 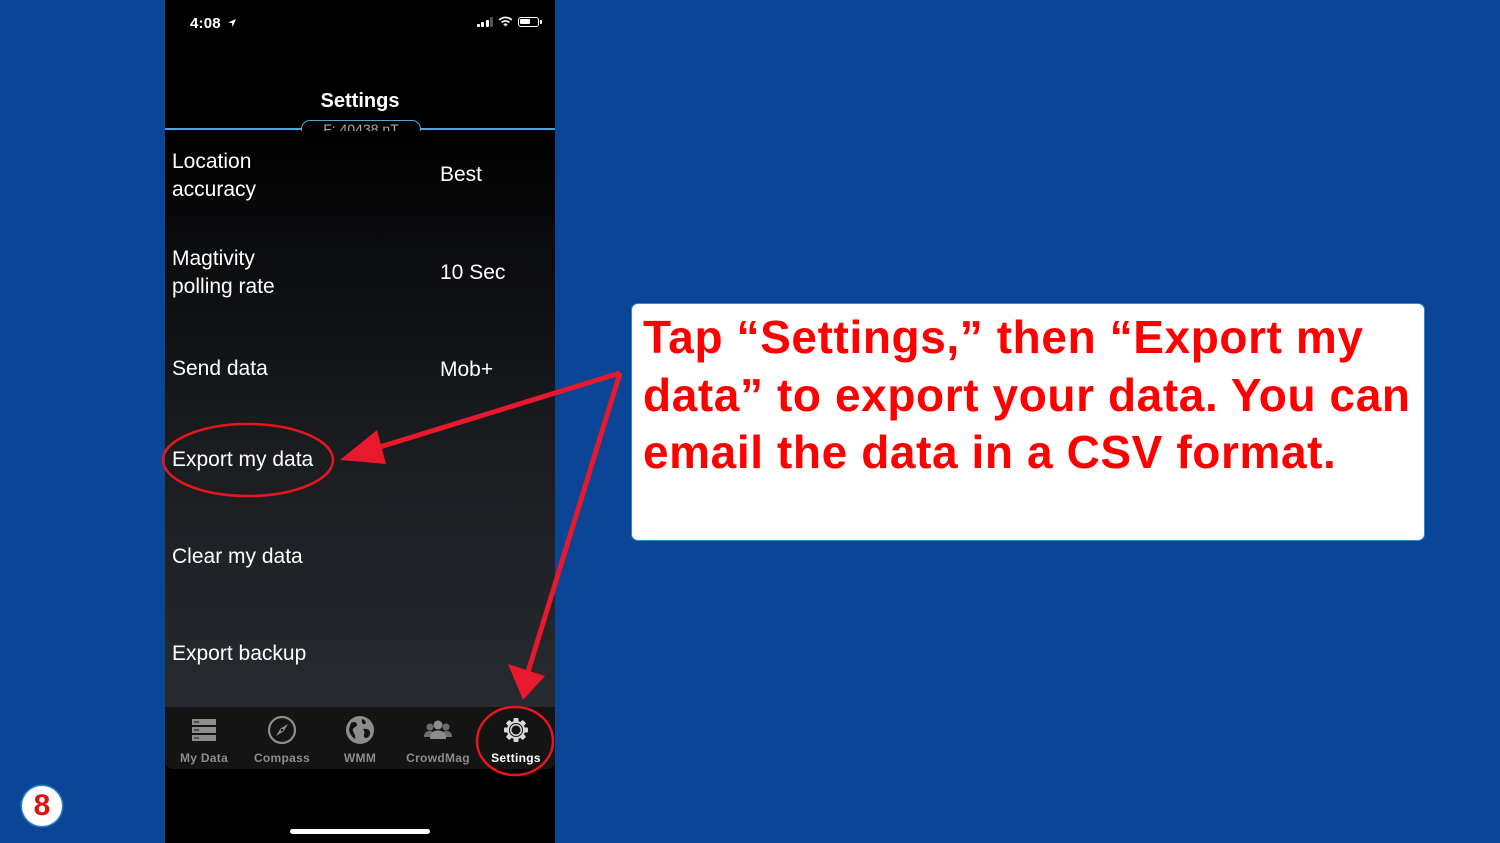 I want to click on setting-export-backup: Export backup, so click(x=360, y=664).